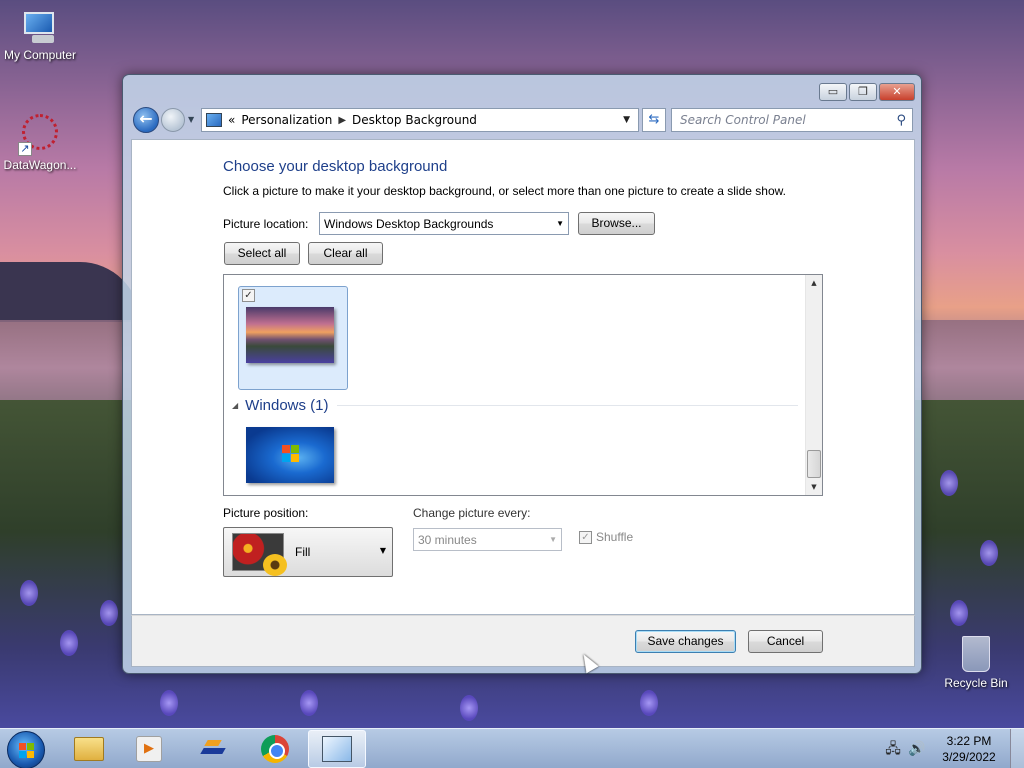 This screenshot has width=1024, height=768. I want to click on taskbar: 🖧 🔊 3:22 PM 3/29/2022, so click(512, 748).